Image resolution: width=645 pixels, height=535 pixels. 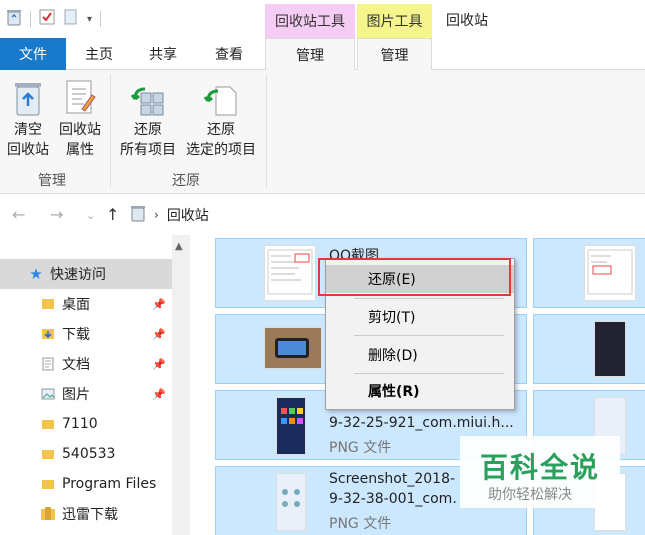 I want to click on nav-item-downloads: 下载 📌, so click(x=86, y=334).